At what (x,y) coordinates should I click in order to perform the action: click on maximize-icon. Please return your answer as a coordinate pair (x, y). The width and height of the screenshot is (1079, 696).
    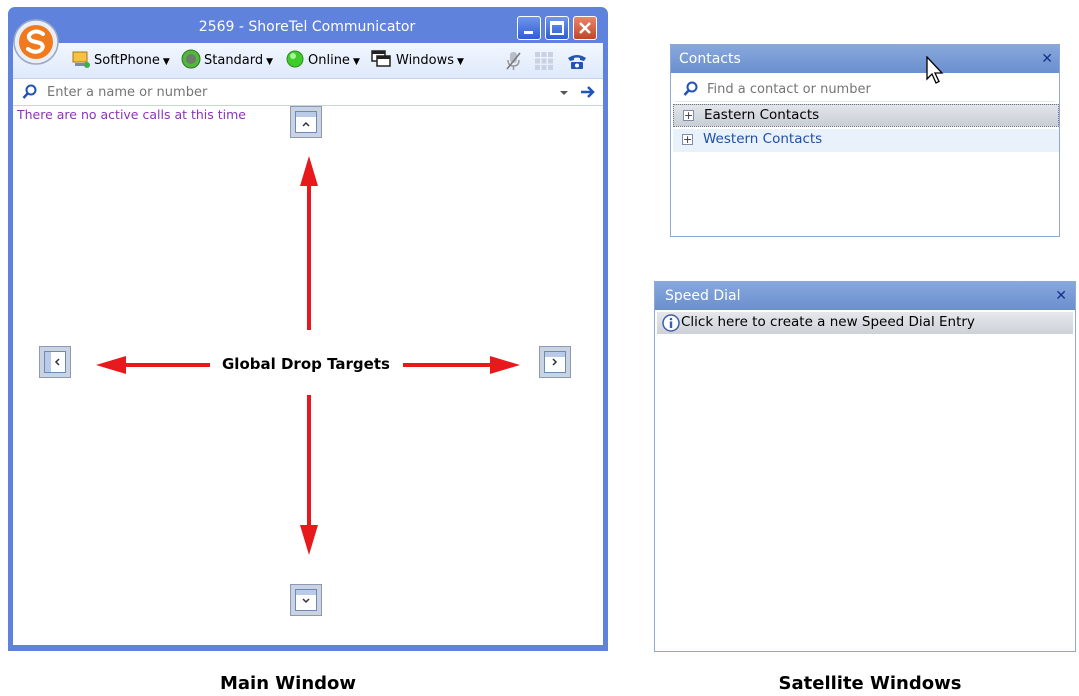
    Looking at the image, I should click on (557, 28).